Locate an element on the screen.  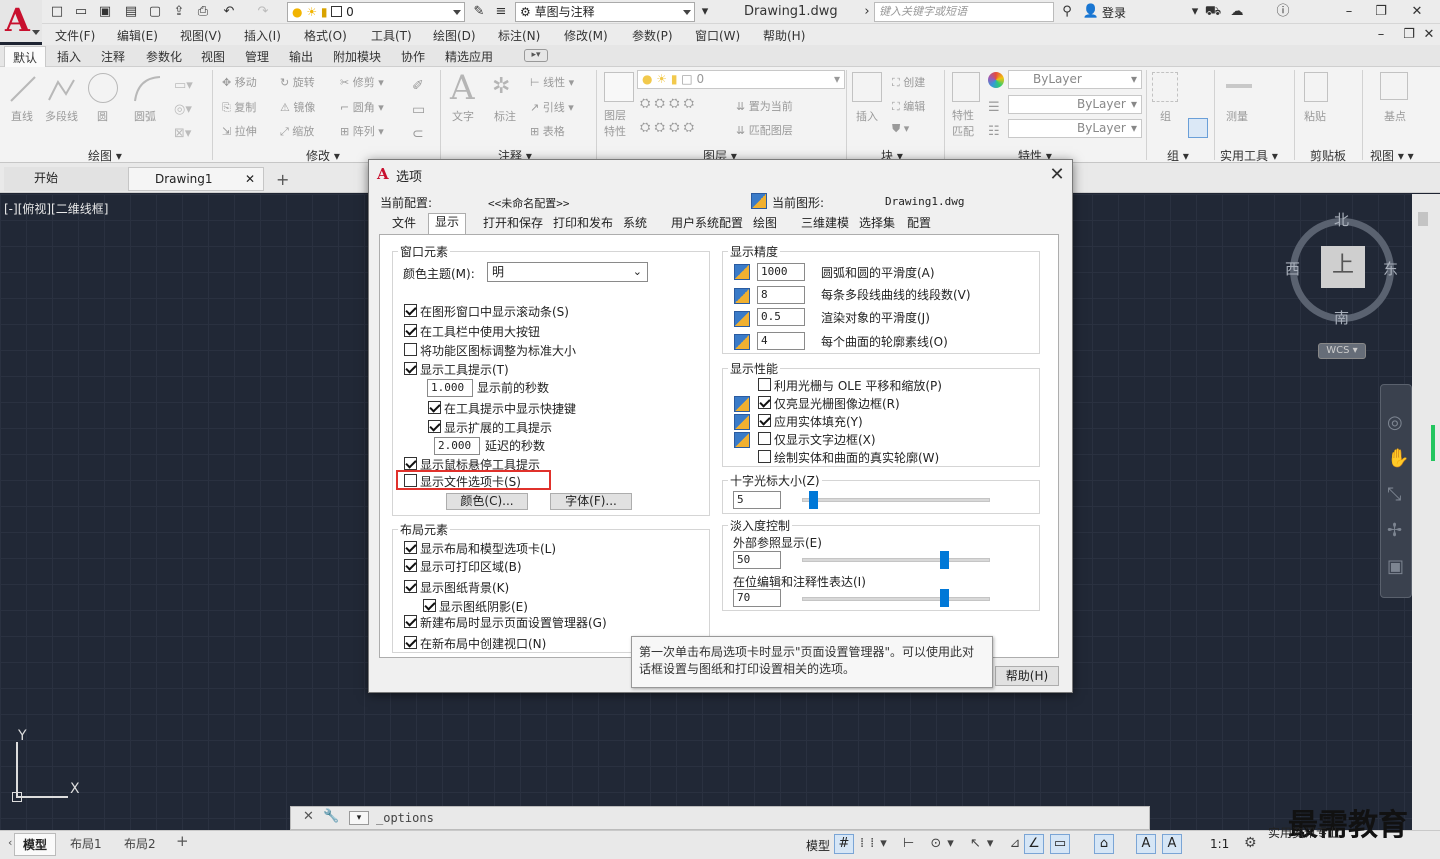
model-space-button: 模型 is located at coordinates (818, 845).